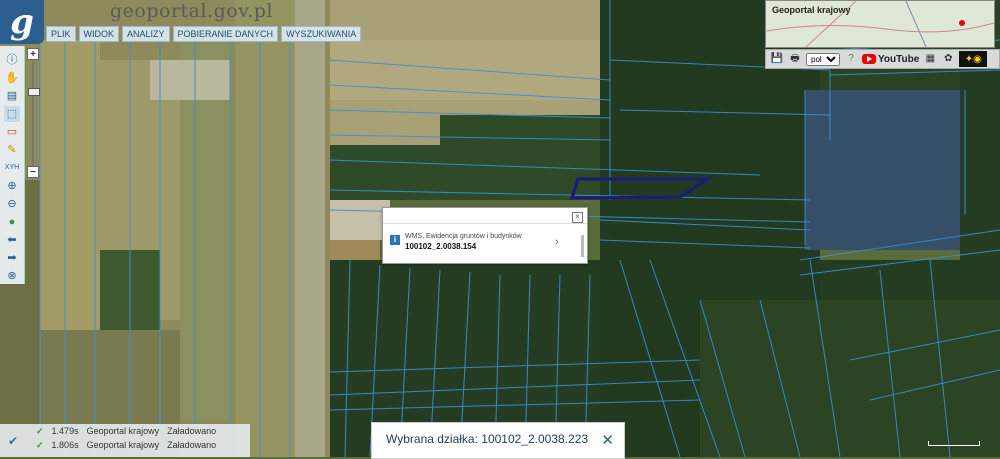  What do you see at coordinates (899, 59) in the screenshot?
I see `youtube-label: YouTube` at bounding box center [899, 59].